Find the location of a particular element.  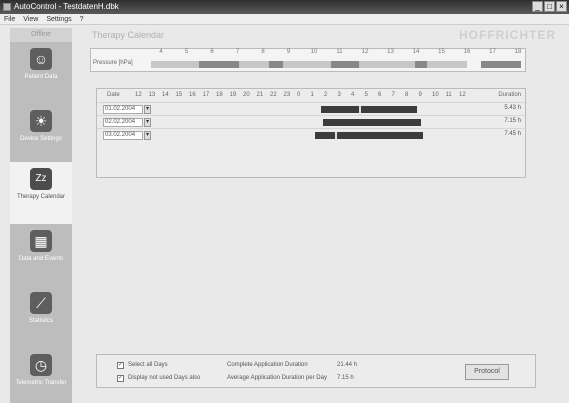

calendar-hour-label: 5 is located at coordinates (366, 95).